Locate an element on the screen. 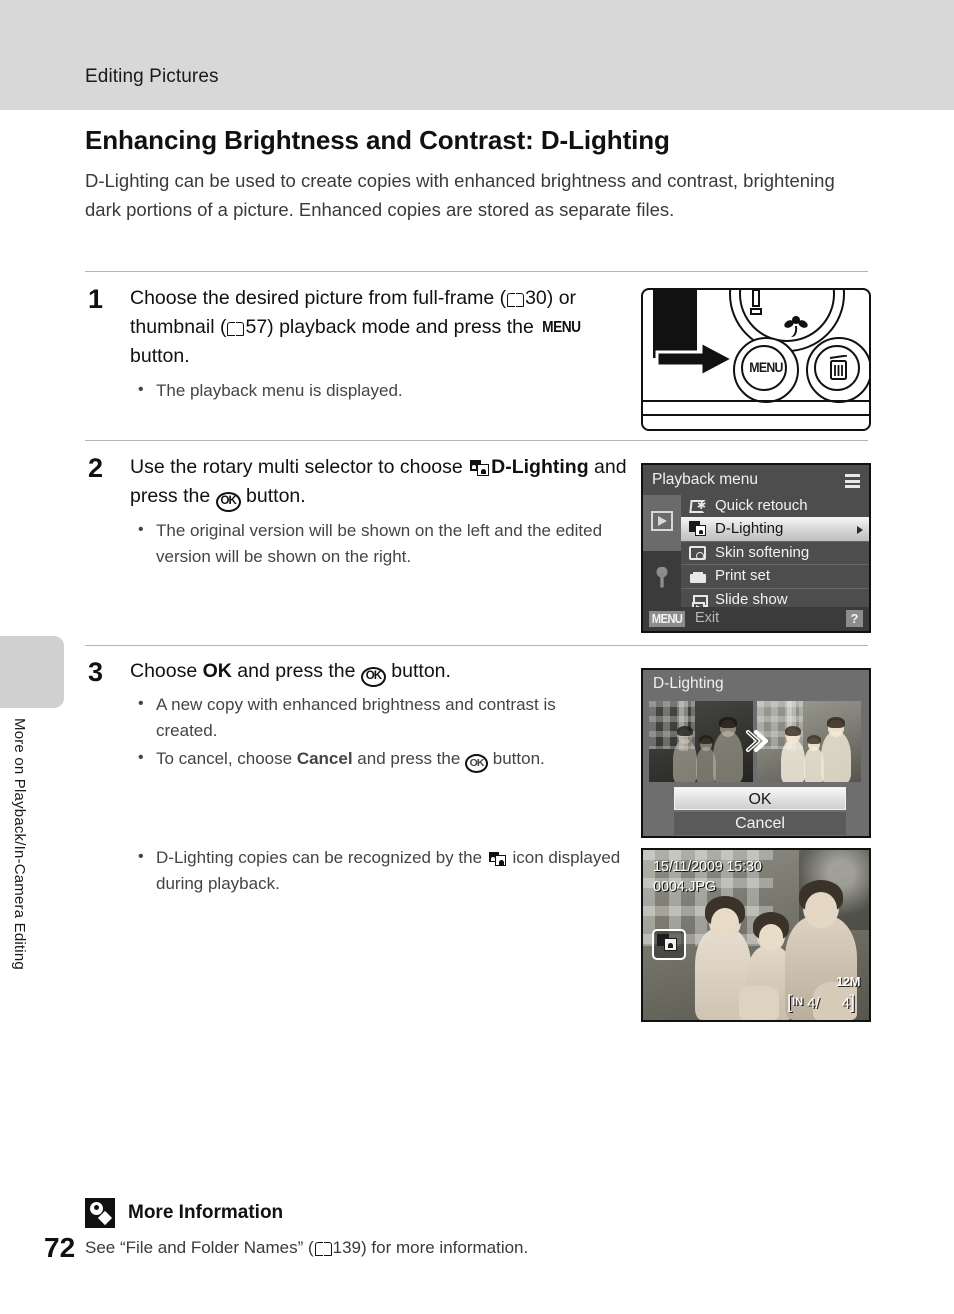 This screenshot has height=1314, width=954. menu-button-glyph: MENU is located at coordinates (561, 327).